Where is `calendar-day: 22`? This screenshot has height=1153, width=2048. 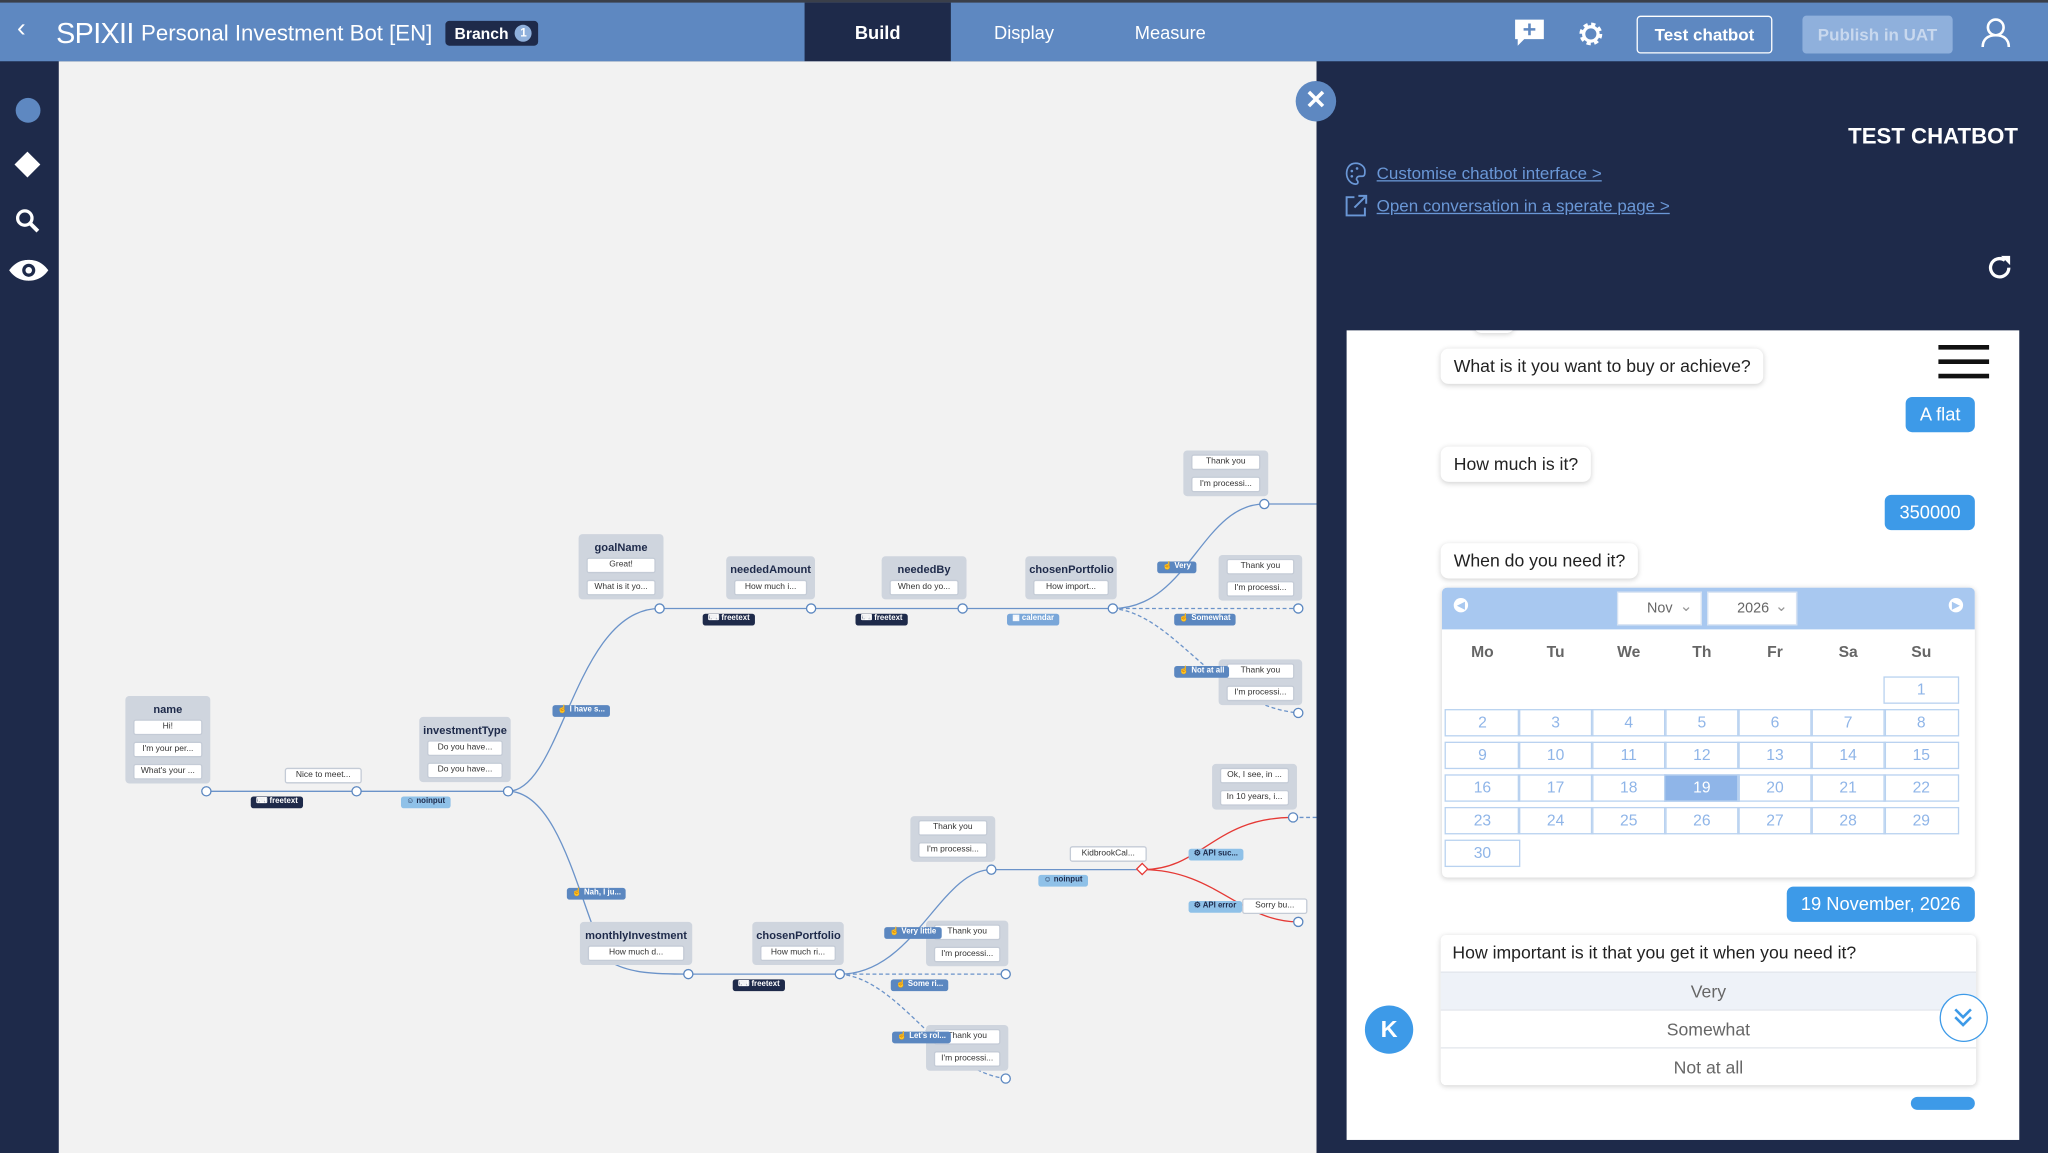 calendar-day: 22 is located at coordinates (1921, 788).